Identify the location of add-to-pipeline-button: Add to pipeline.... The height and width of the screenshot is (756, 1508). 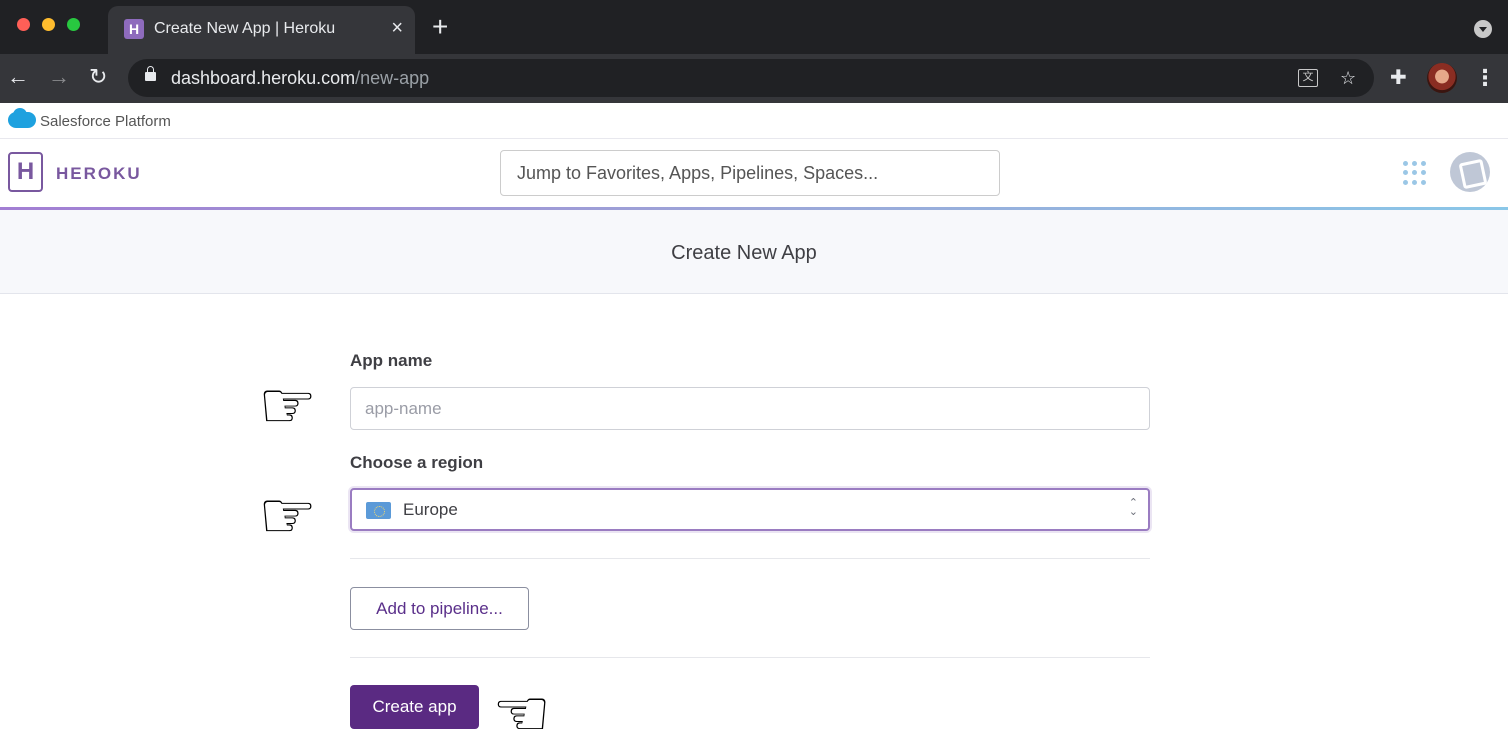
(439, 608).